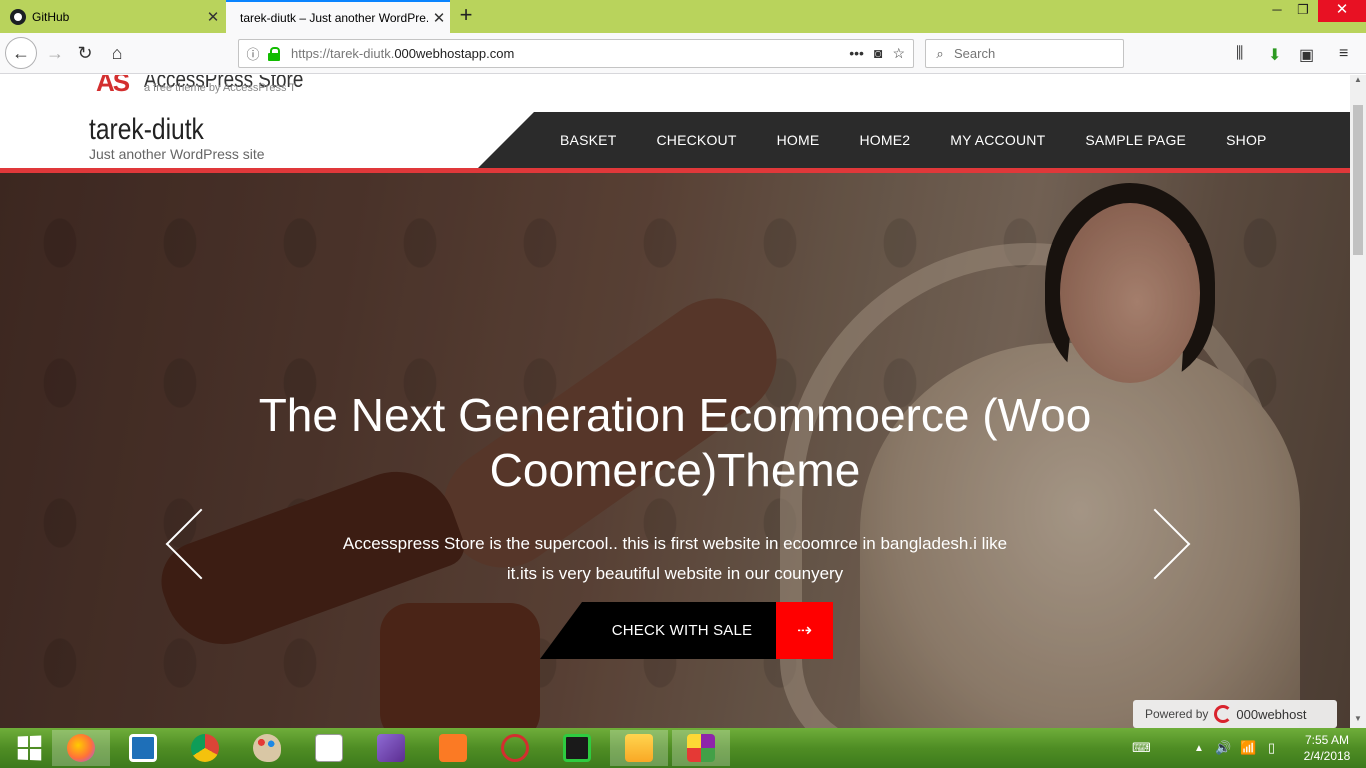  What do you see at coordinates (884, 140) in the screenshot?
I see `menu-item-home2: HOME2` at bounding box center [884, 140].